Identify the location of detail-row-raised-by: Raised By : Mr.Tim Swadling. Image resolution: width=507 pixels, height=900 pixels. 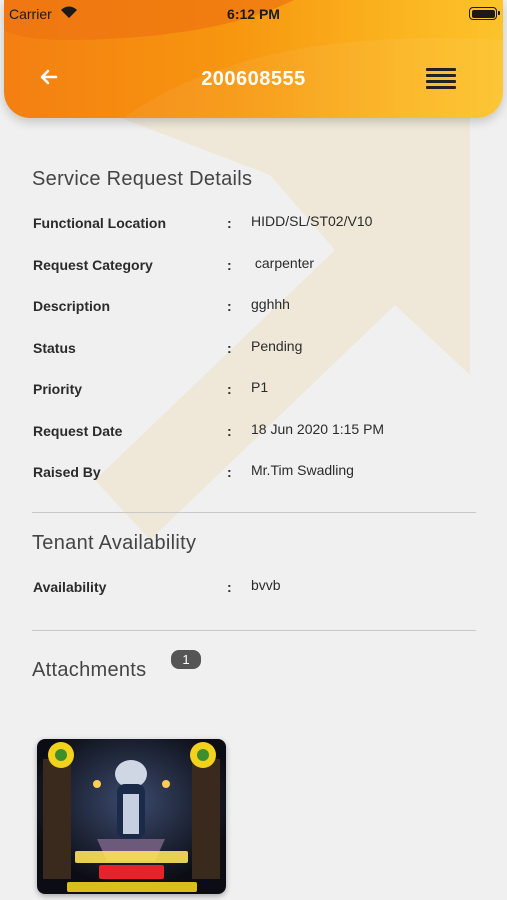
(253, 473).